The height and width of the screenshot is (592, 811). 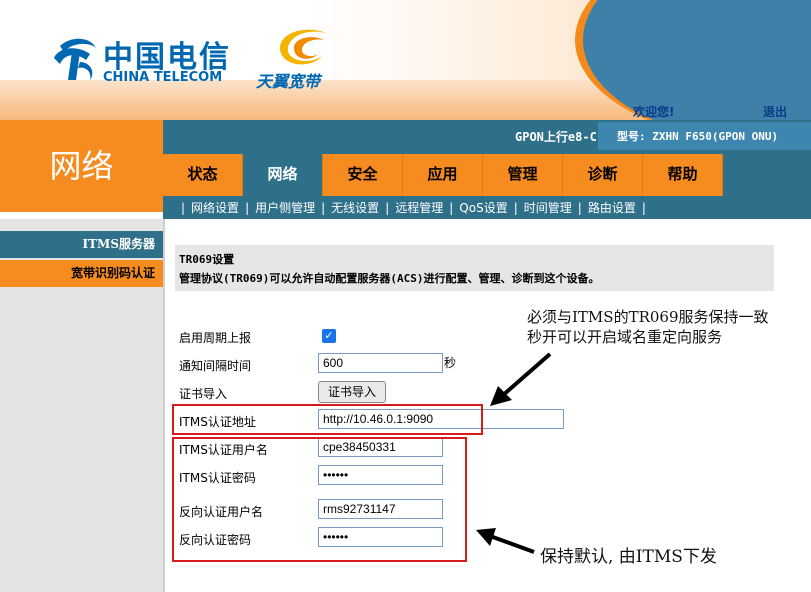 What do you see at coordinates (483, 207) in the screenshot?
I see `subnav-qos: QoS设置` at bounding box center [483, 207].